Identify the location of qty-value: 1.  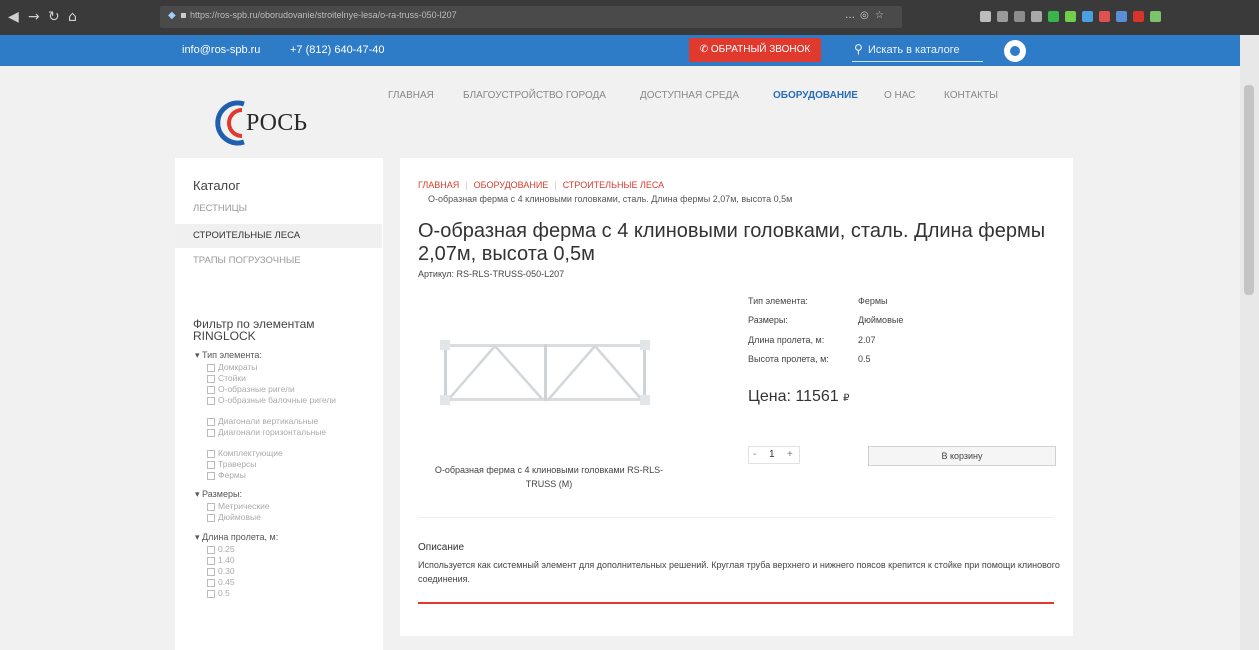
(772, 454).